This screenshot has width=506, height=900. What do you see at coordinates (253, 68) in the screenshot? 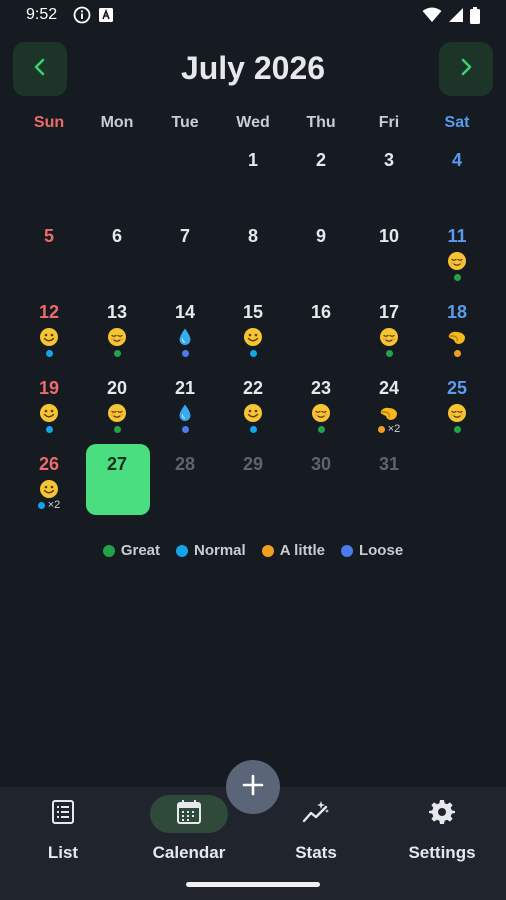
I see `month-title: July 2026` at bounding box center [253, 68].